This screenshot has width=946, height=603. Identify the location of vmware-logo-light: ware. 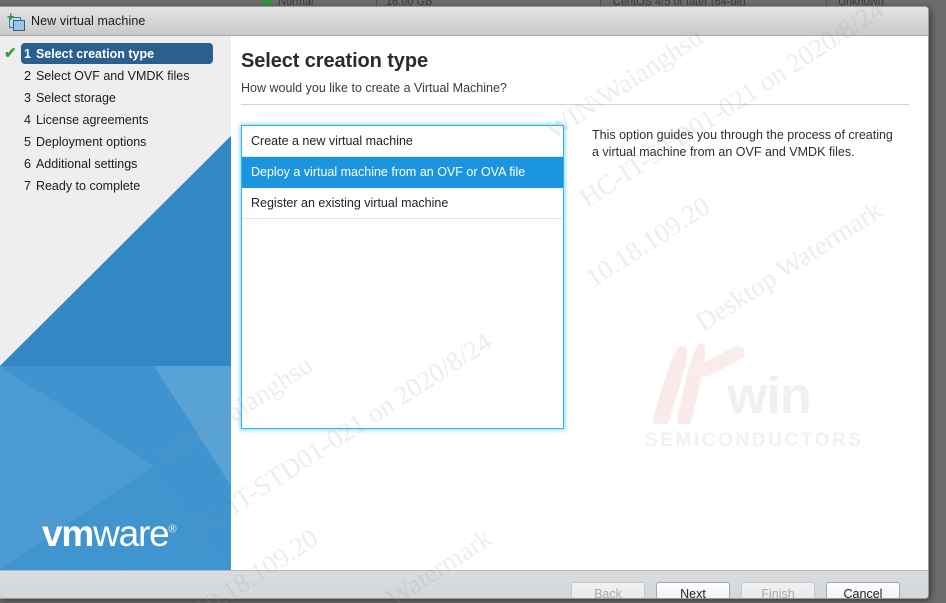
(131, 533).